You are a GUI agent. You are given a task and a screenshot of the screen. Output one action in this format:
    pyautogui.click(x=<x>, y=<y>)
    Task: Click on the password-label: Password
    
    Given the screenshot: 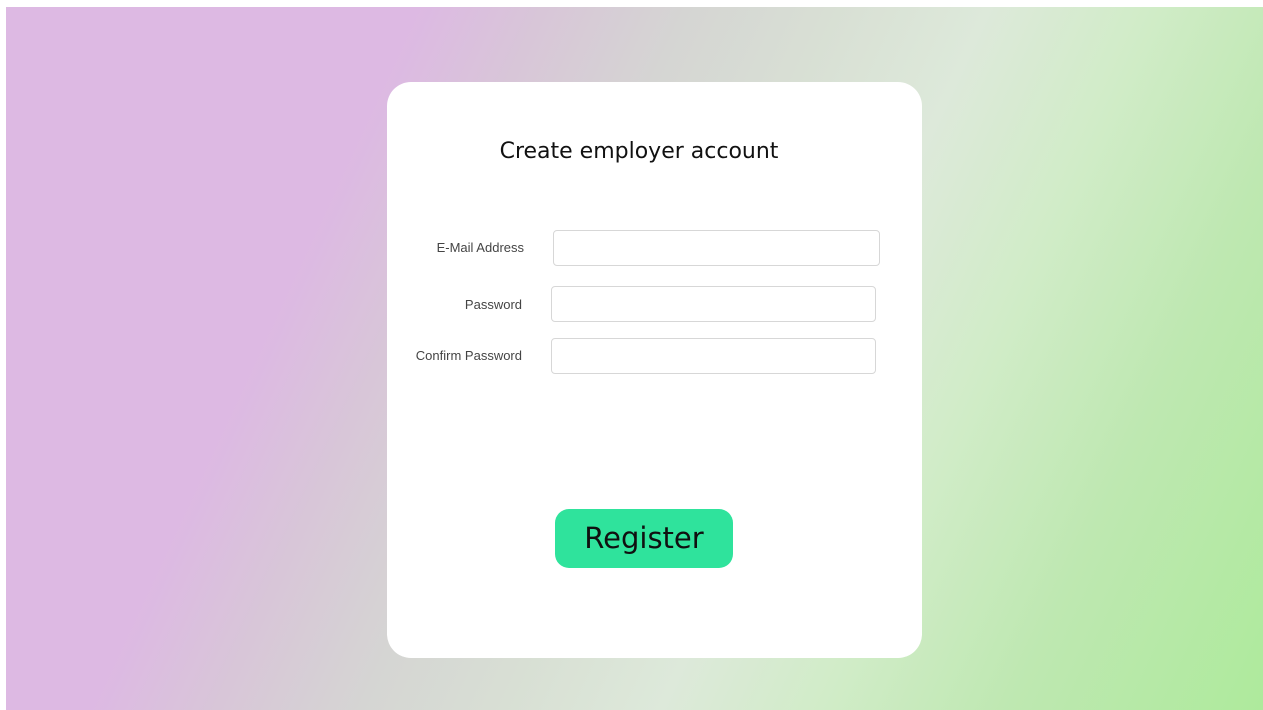 What is the action you would take?
    pyautogui.click(x=493, y=304)
    